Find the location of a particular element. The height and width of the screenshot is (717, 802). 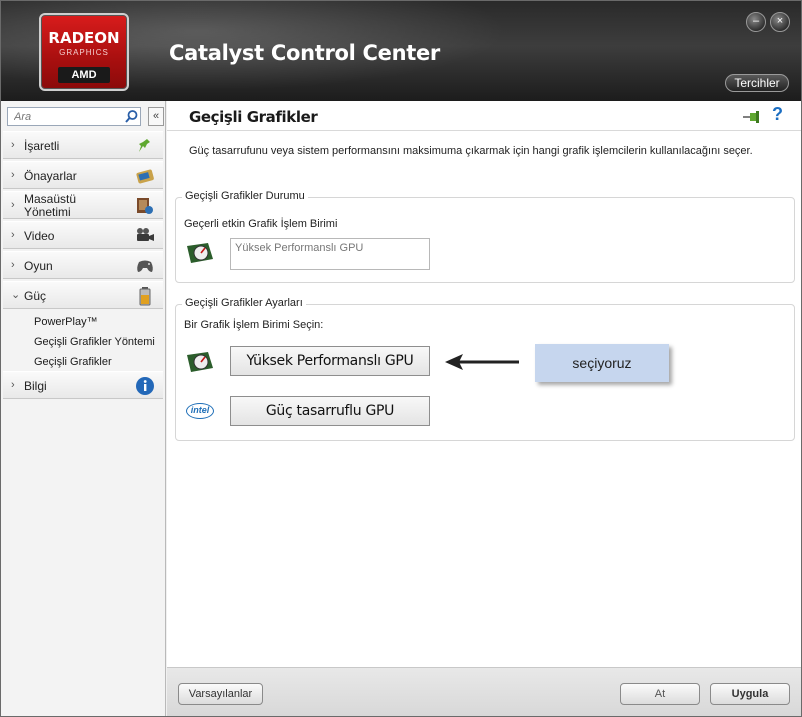

video-camera-icon is located at coordinates (145, 234).